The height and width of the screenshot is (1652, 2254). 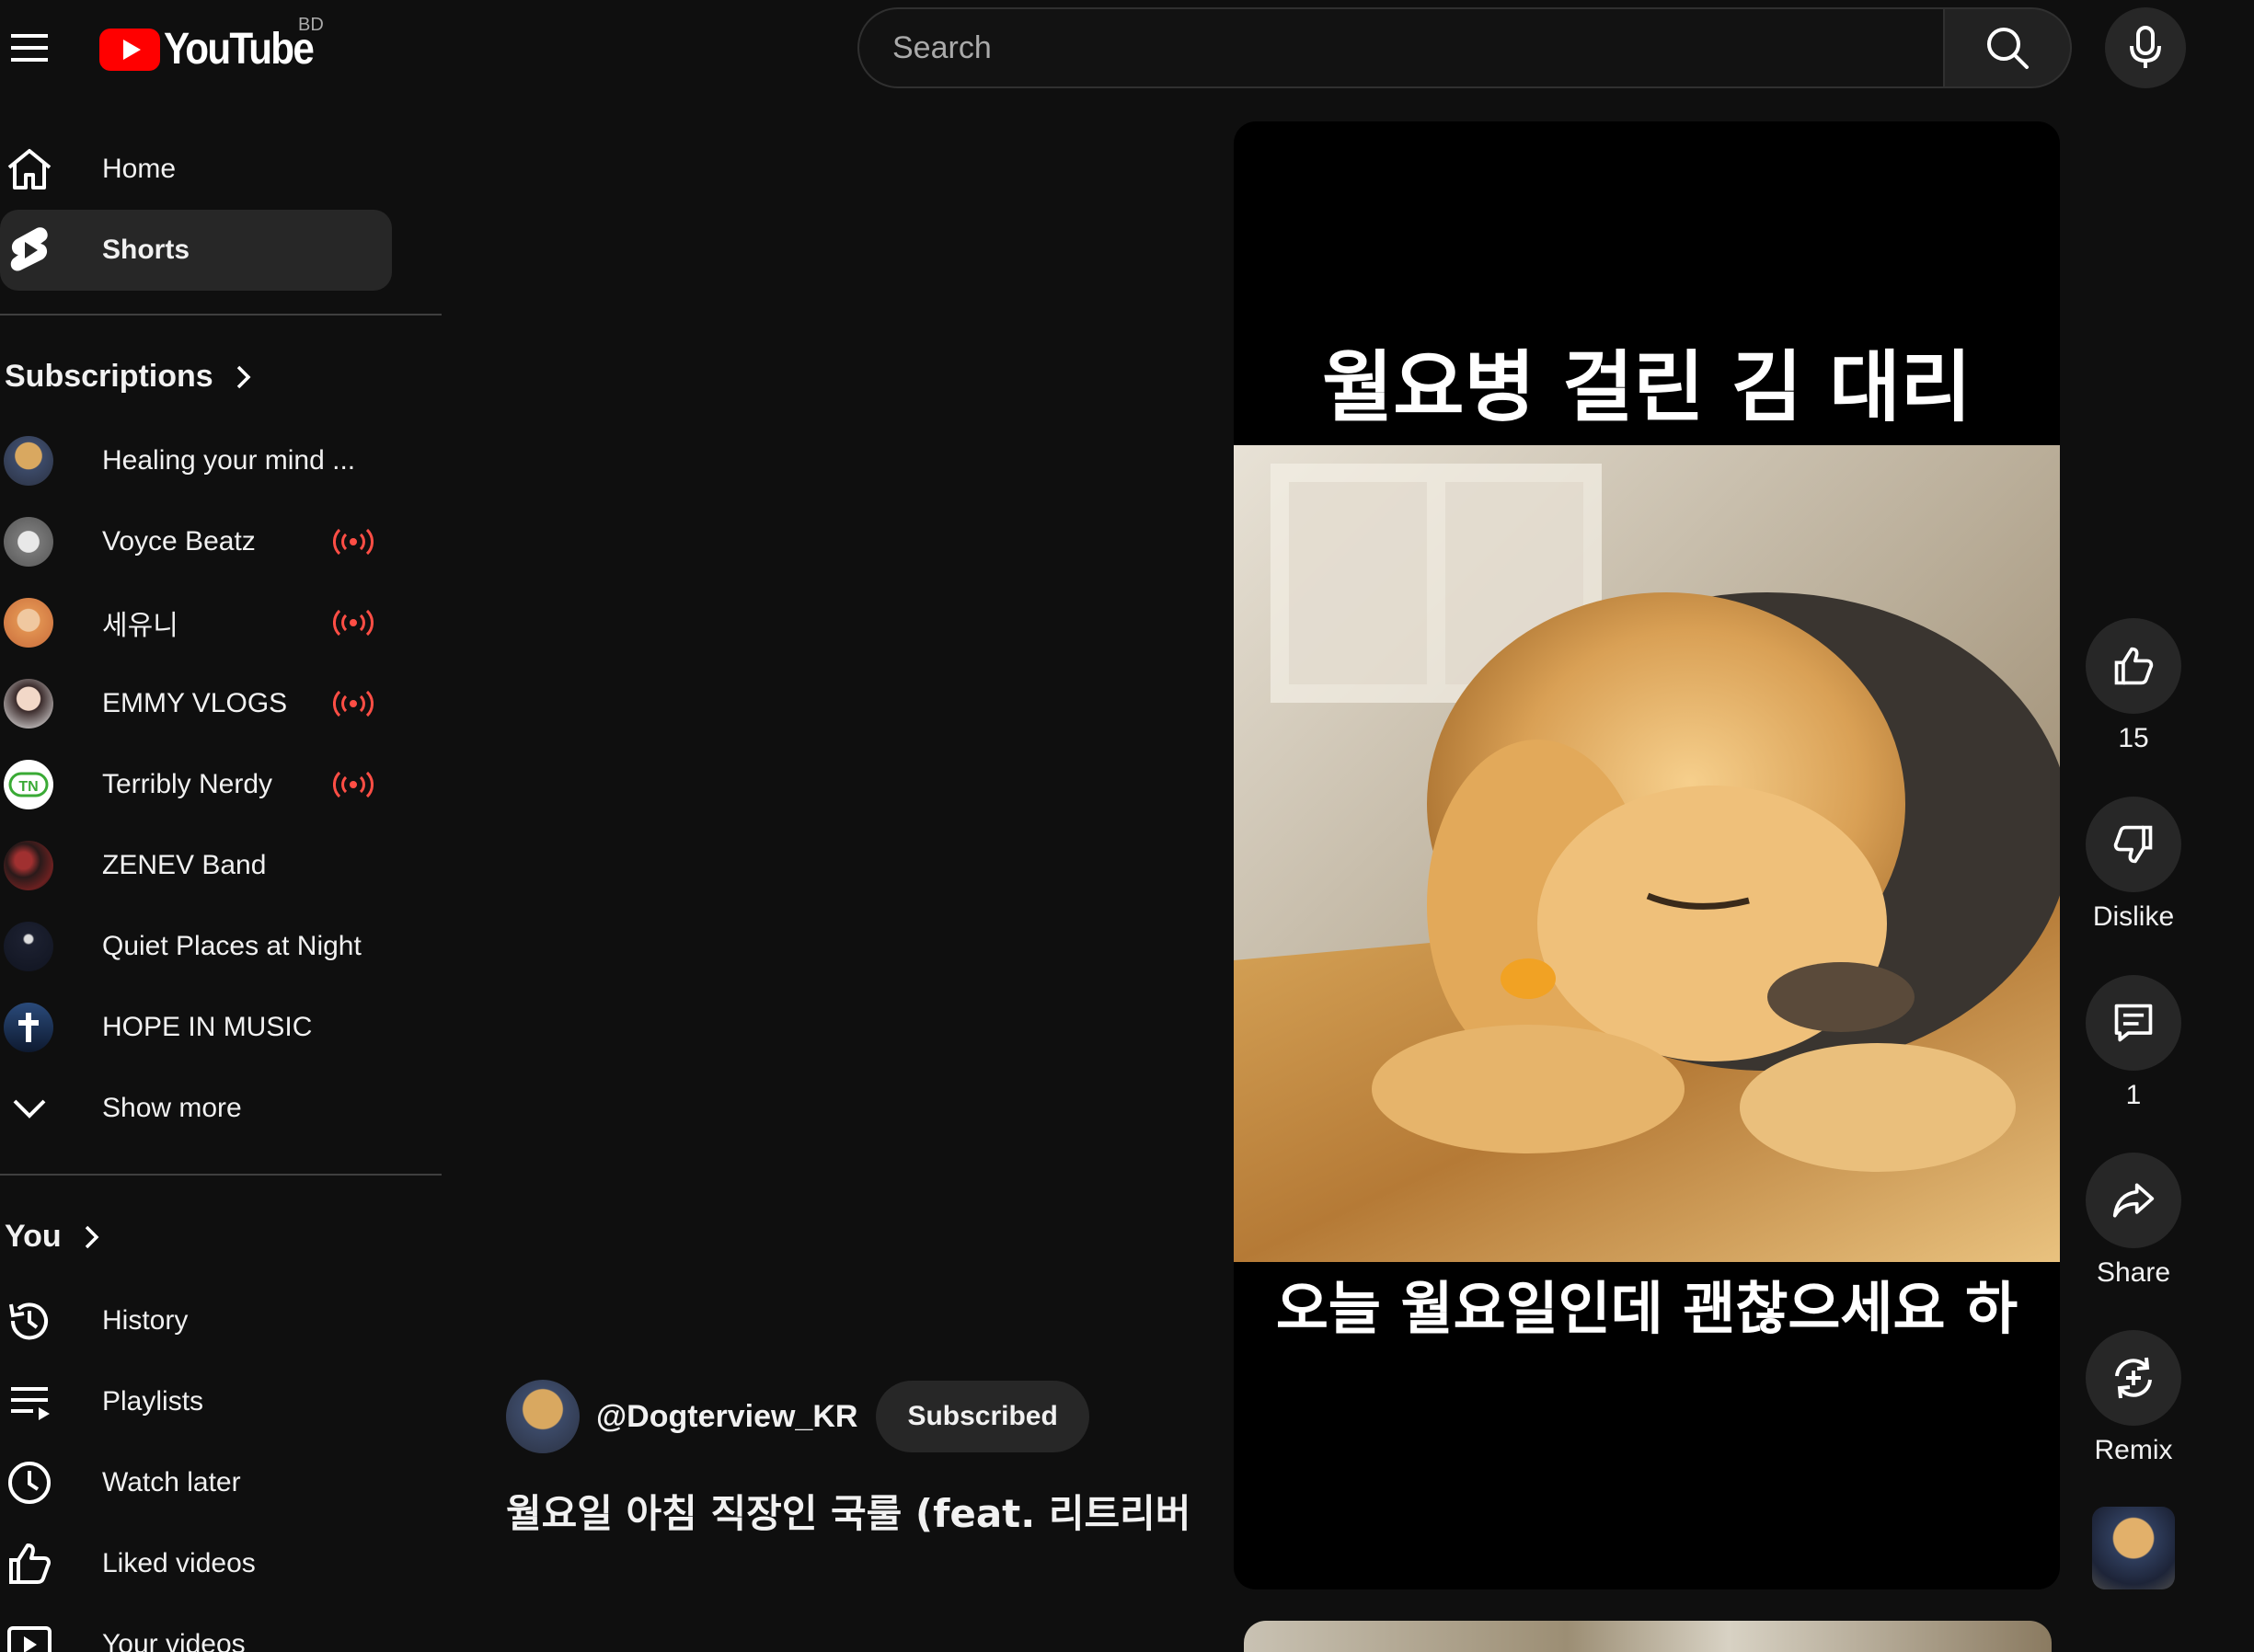 What do you see at coordinates (140, 626) in the screenshot?
I see `subscription-label: 세유니` at bounding box center [140, 626].